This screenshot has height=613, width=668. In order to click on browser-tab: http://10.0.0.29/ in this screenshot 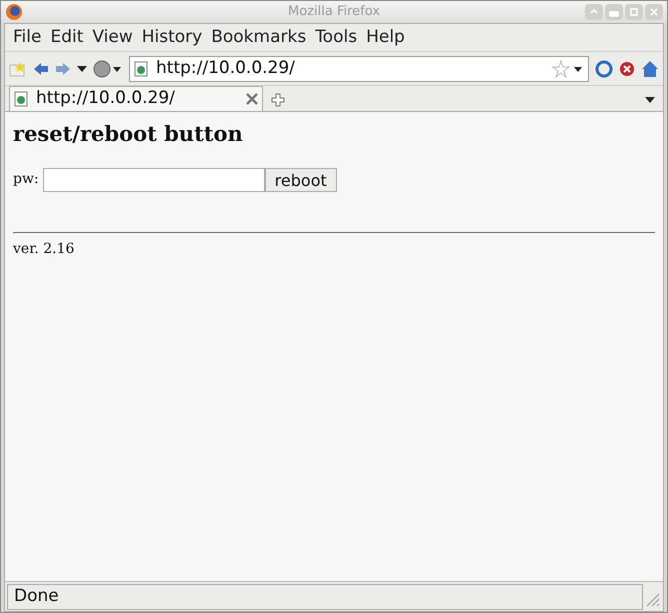, I will do `click(136, 98)`.